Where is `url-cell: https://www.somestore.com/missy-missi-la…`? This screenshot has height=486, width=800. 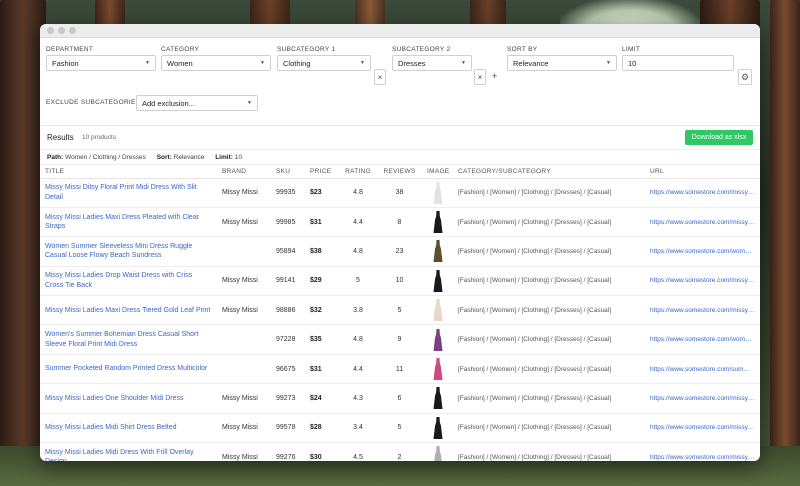 url-cell: https://www.somestore.com/missy-missi-la… is located at coordinates (702, 222).